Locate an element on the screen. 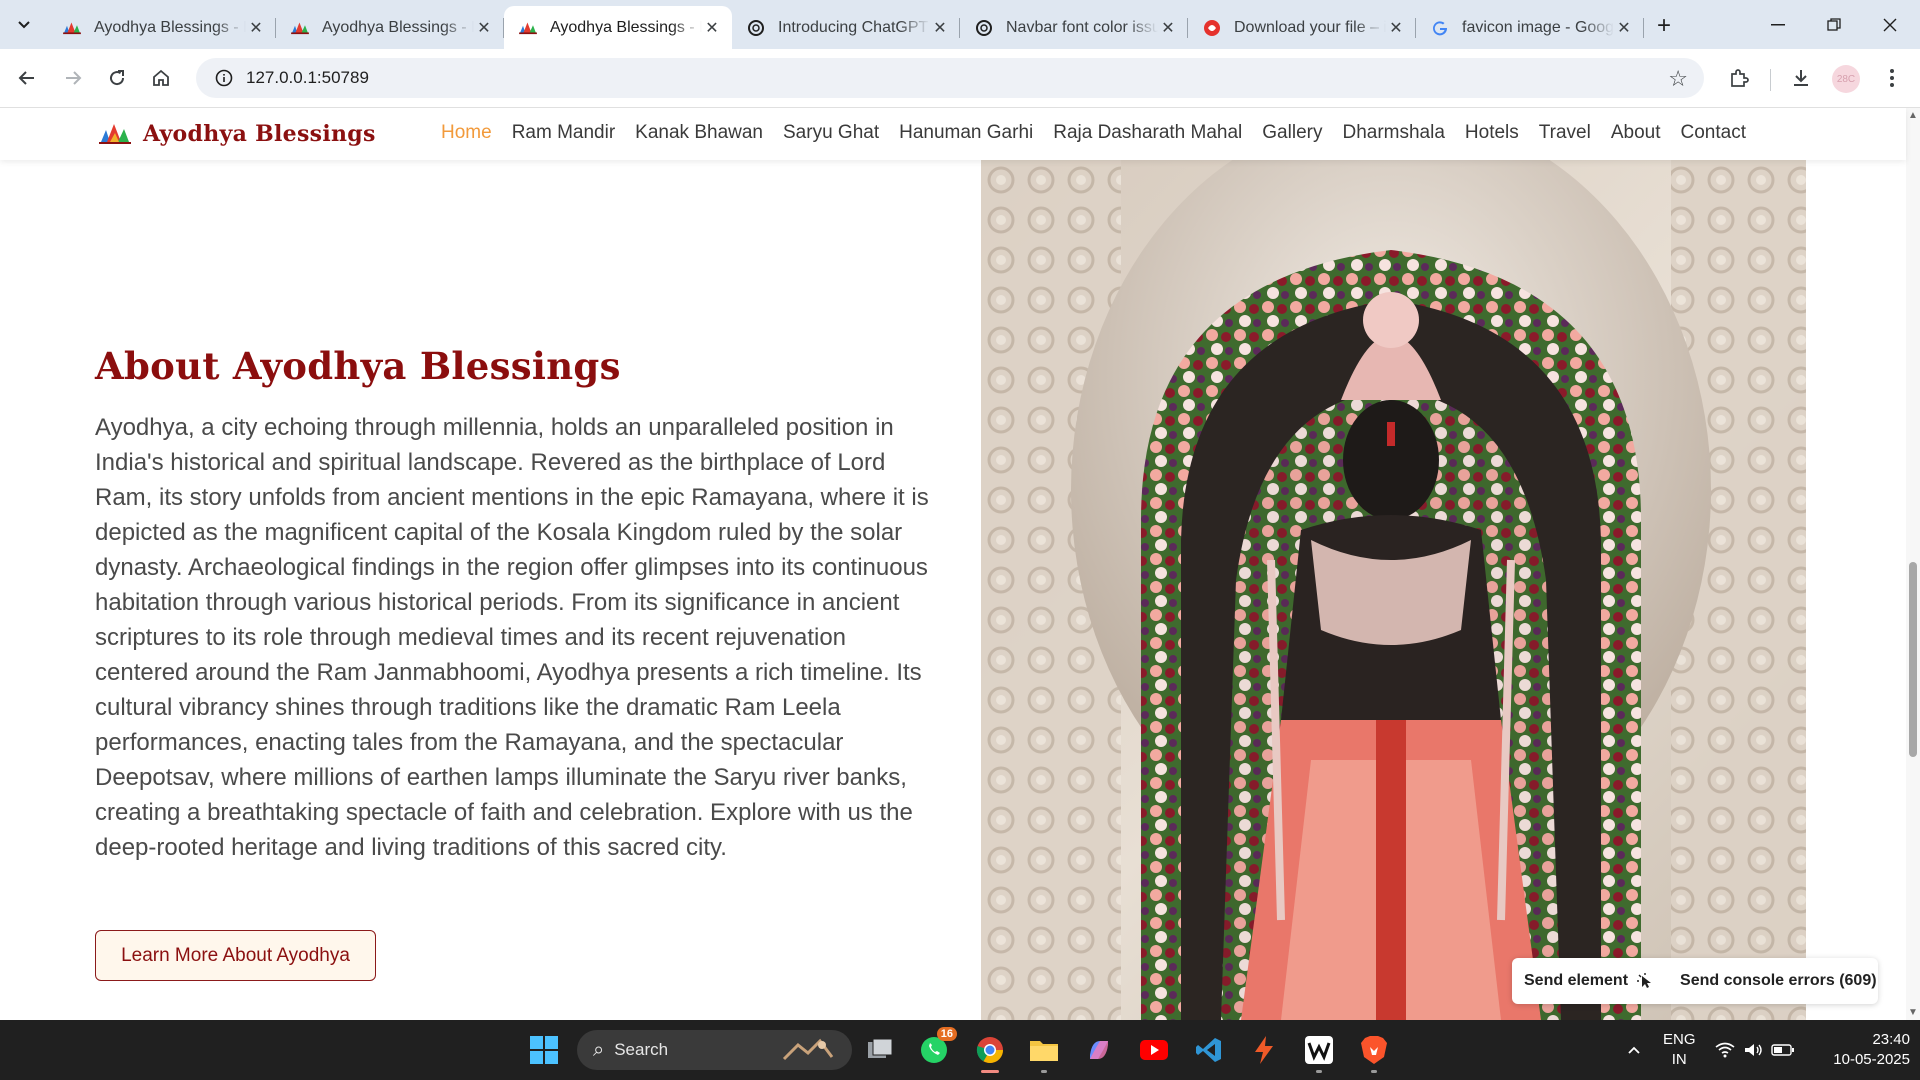  send-element-label: Send element is located at coordinates (1576, 980).